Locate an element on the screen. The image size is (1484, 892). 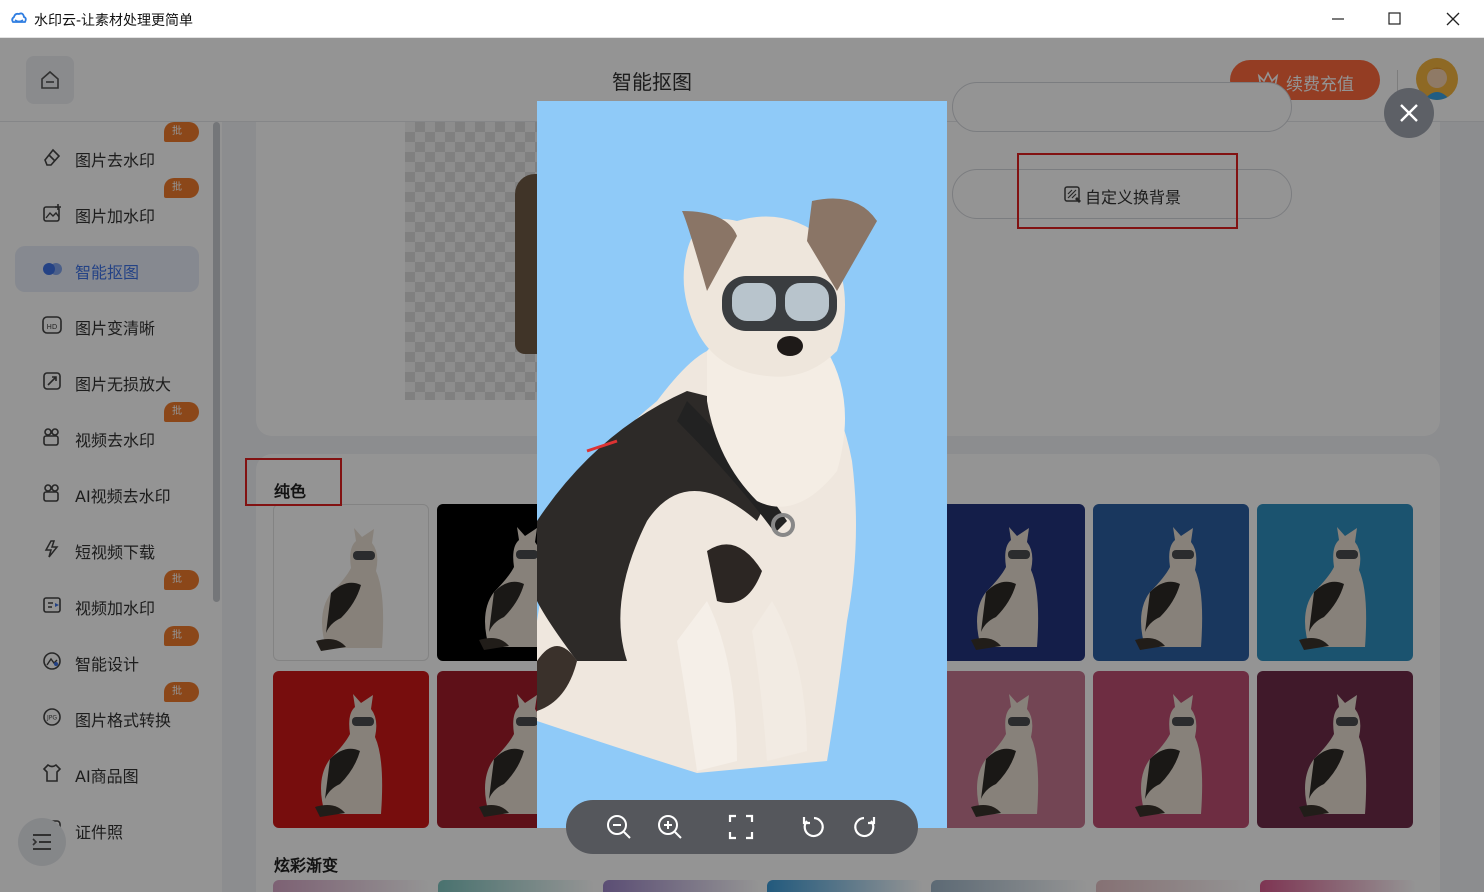
zoom-out-icon is located at coordinates (619, 827).